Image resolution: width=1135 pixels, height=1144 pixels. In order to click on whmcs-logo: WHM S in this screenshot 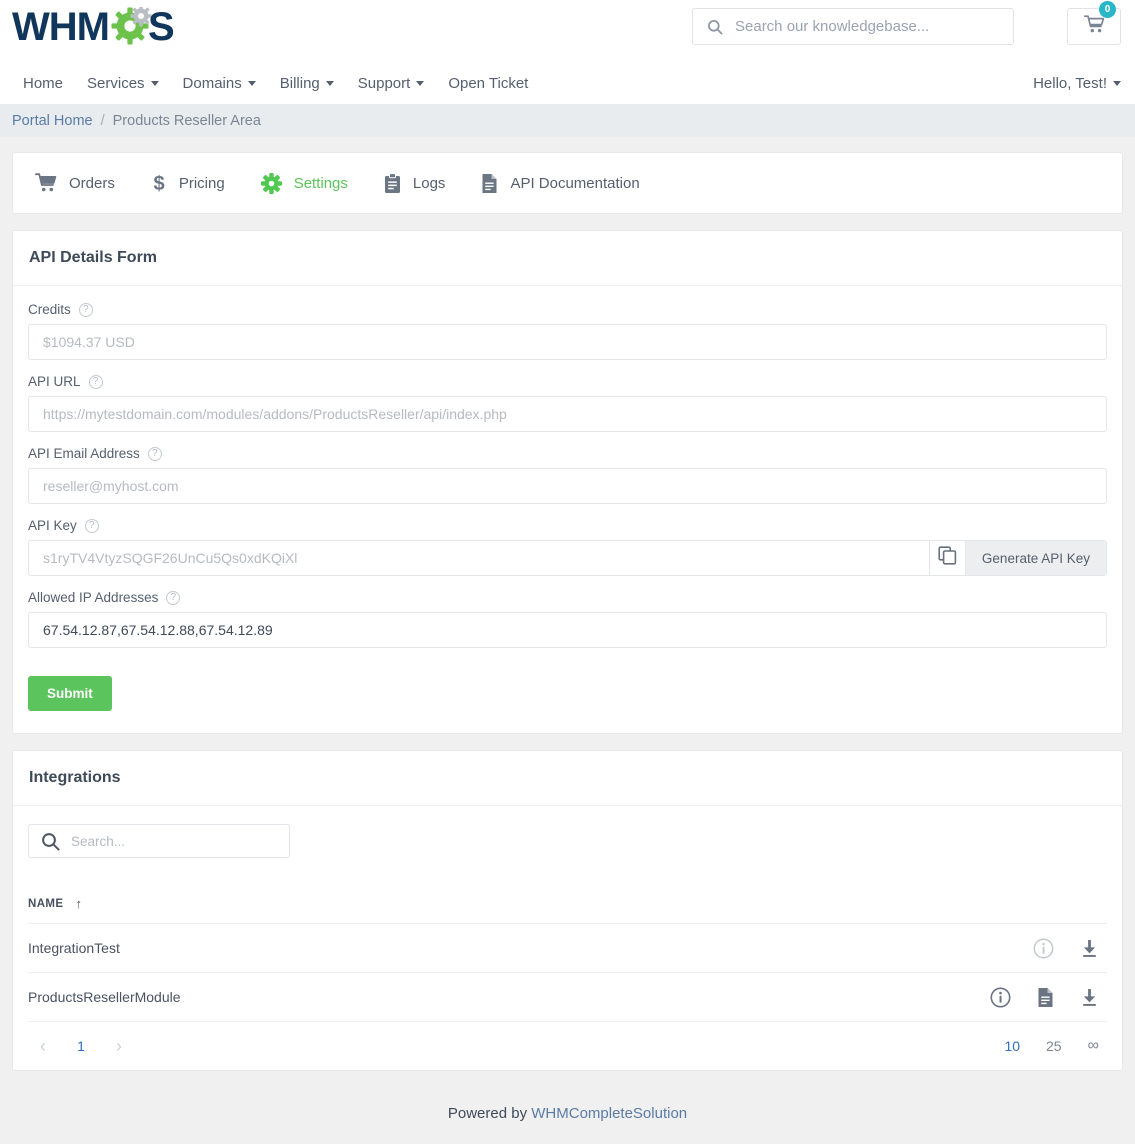, I will do `click(108, 28)`.